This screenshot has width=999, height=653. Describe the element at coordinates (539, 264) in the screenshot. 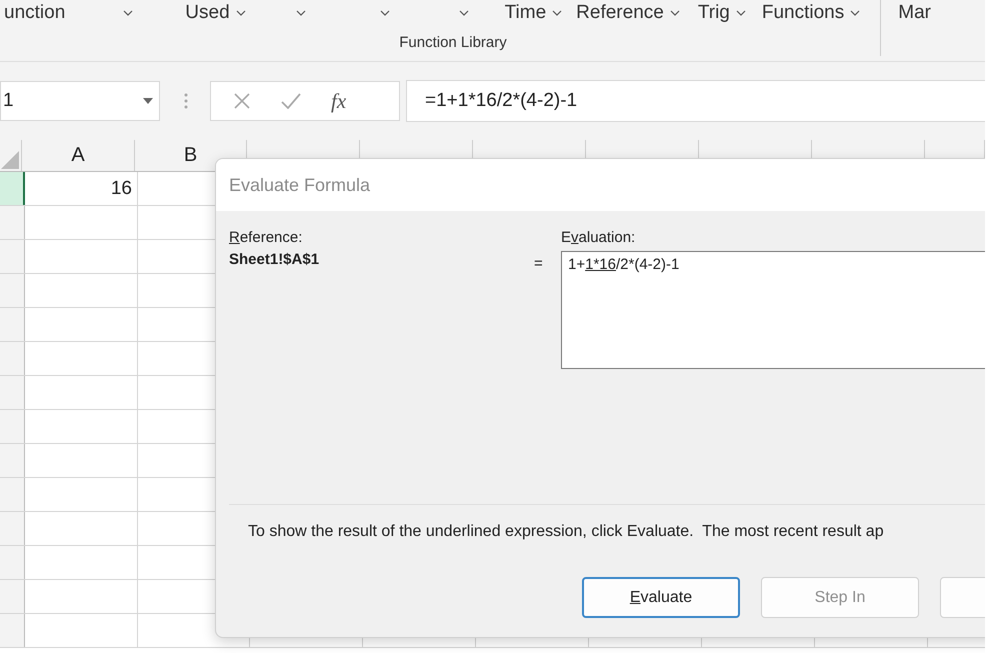

I see `equals-sign: =` at that location.